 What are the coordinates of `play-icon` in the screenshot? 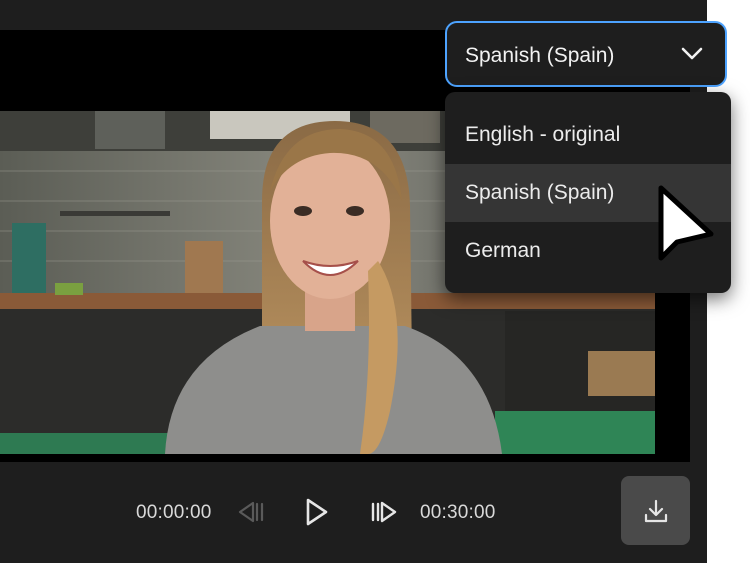 It's located at (317, 512).